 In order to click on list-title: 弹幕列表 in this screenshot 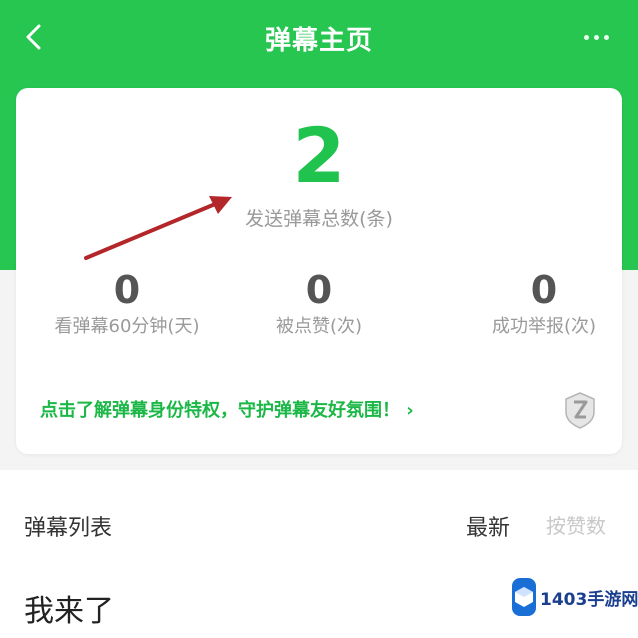, I will do `click(68, 528)`.